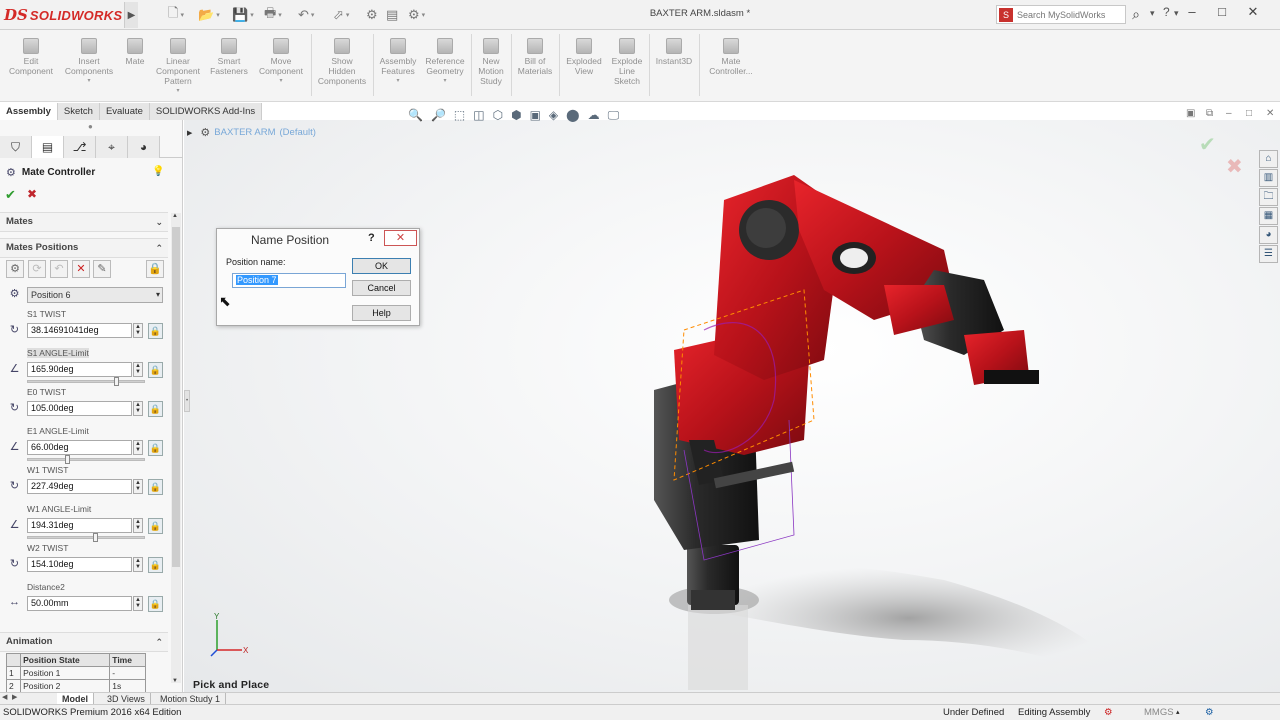 The width and height of the screenshot is (1280, 720). Describe the element at coordinates (175, 681) in the screenshot. I see `scroll-down-icon: ▼` at that location.